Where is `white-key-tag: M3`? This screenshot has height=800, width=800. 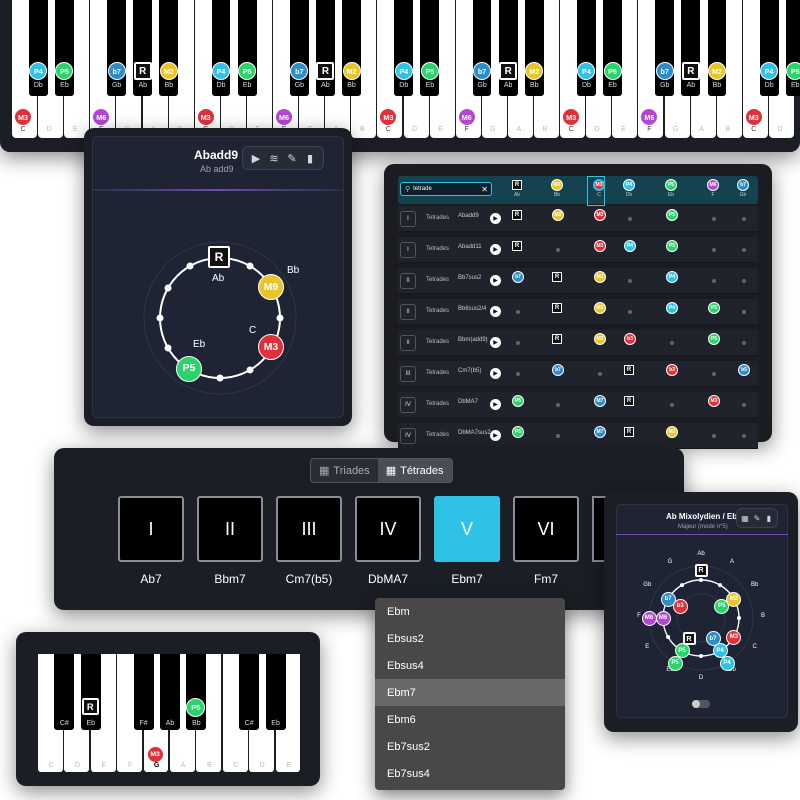
white-key-tag: M3 is located at coordinates (155, 754).